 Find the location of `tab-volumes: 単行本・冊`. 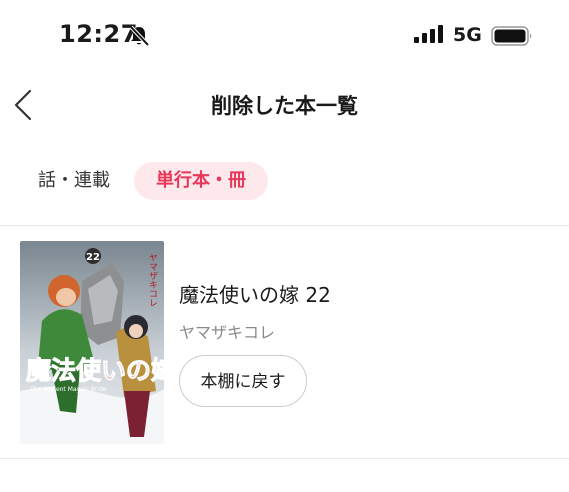

tab-volumes: 単行本・冊 is located at coordinates (201, 181).